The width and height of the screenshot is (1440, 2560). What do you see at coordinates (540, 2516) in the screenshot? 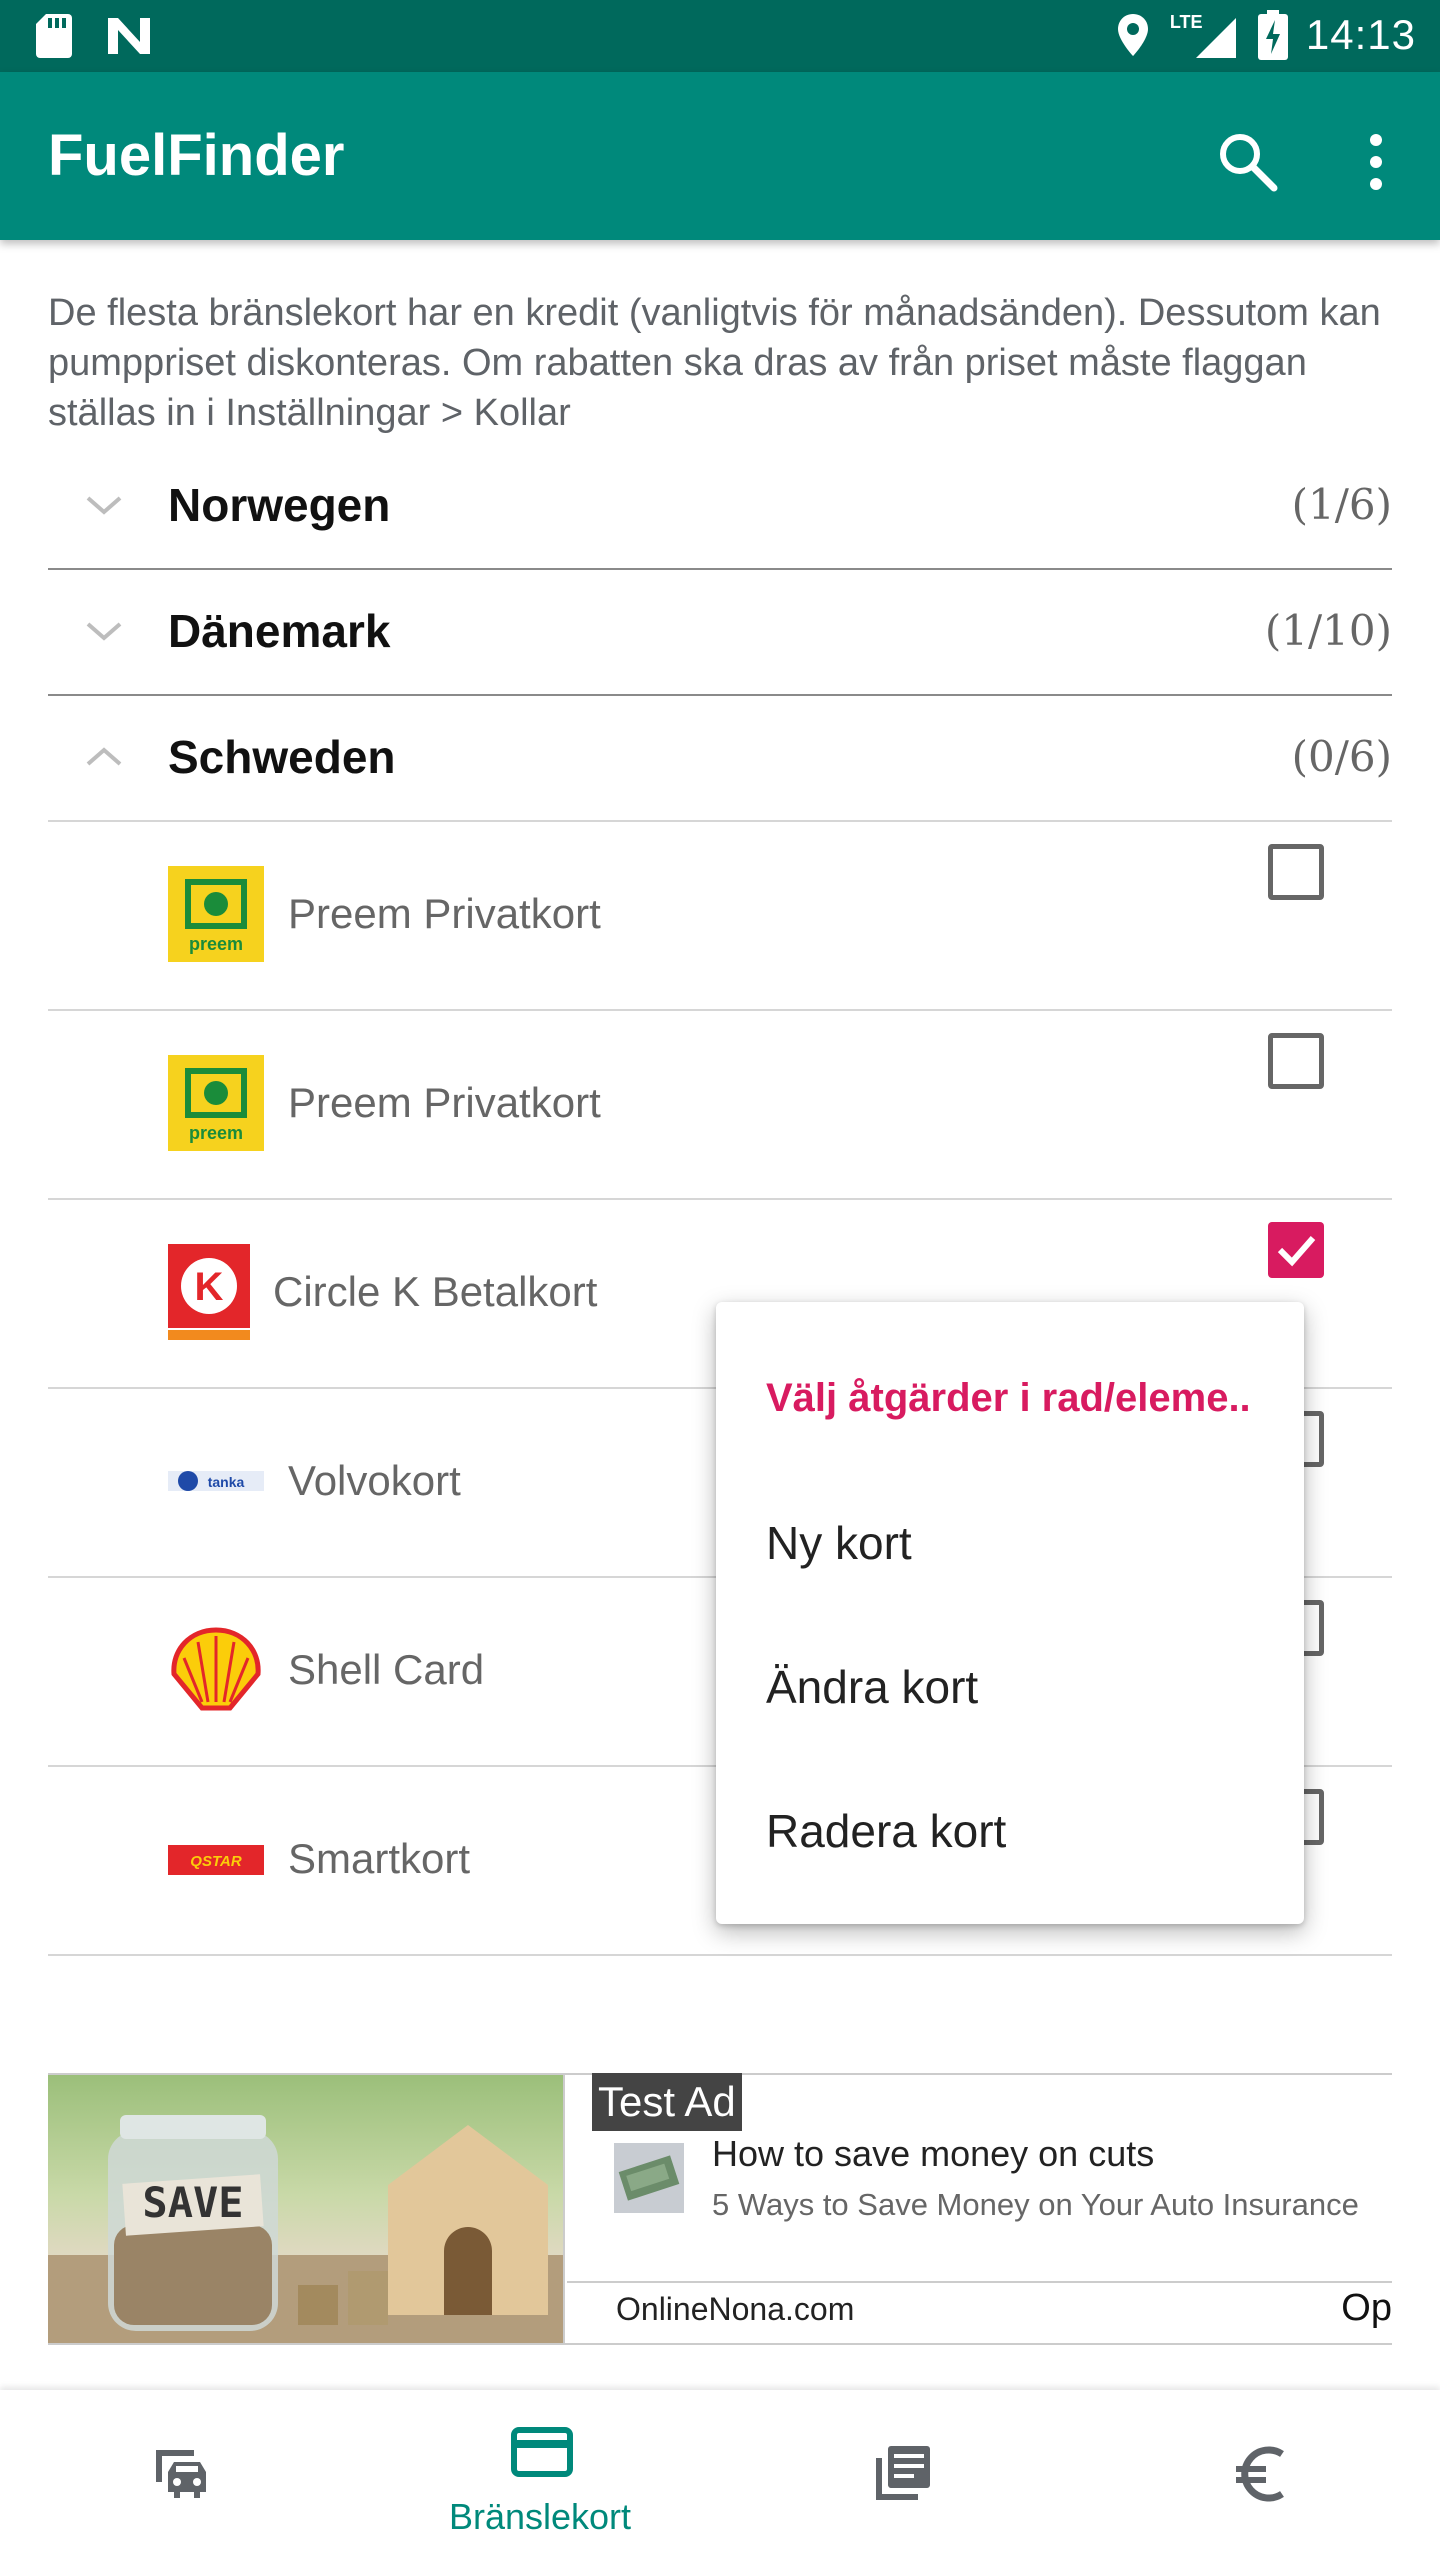
I see `nav-label: Bränslekort` at bounding box center [540, 2516].